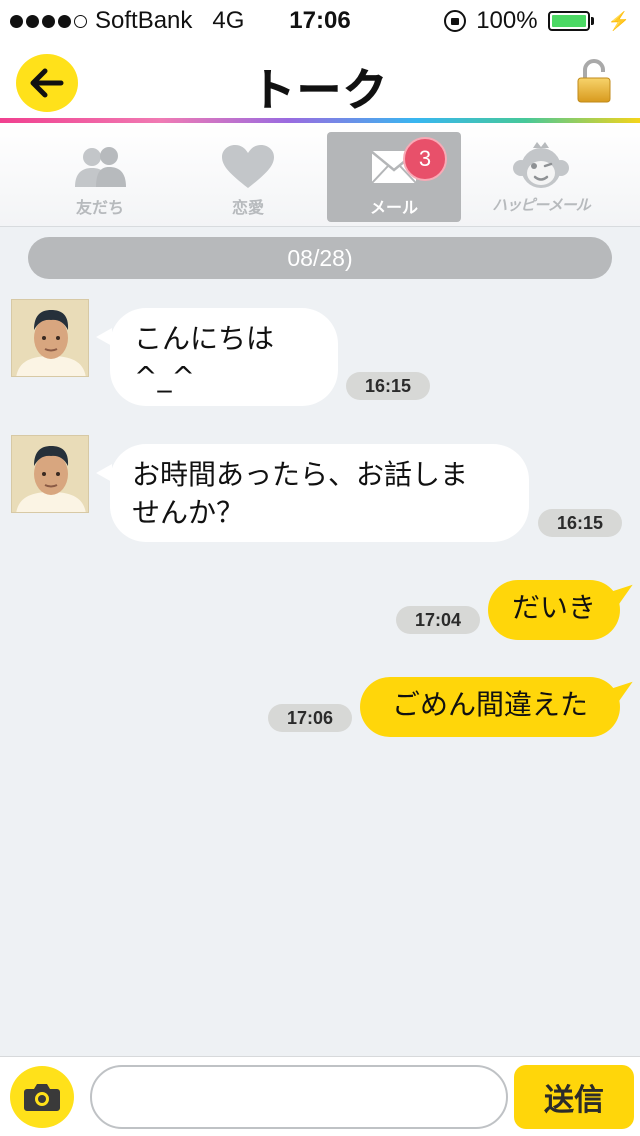 The image size is (640, 1136). What do you see at coordinates (574, 1097) in the screenshot?
I see `send-button: 送信` at bounding box center [574, 1097].